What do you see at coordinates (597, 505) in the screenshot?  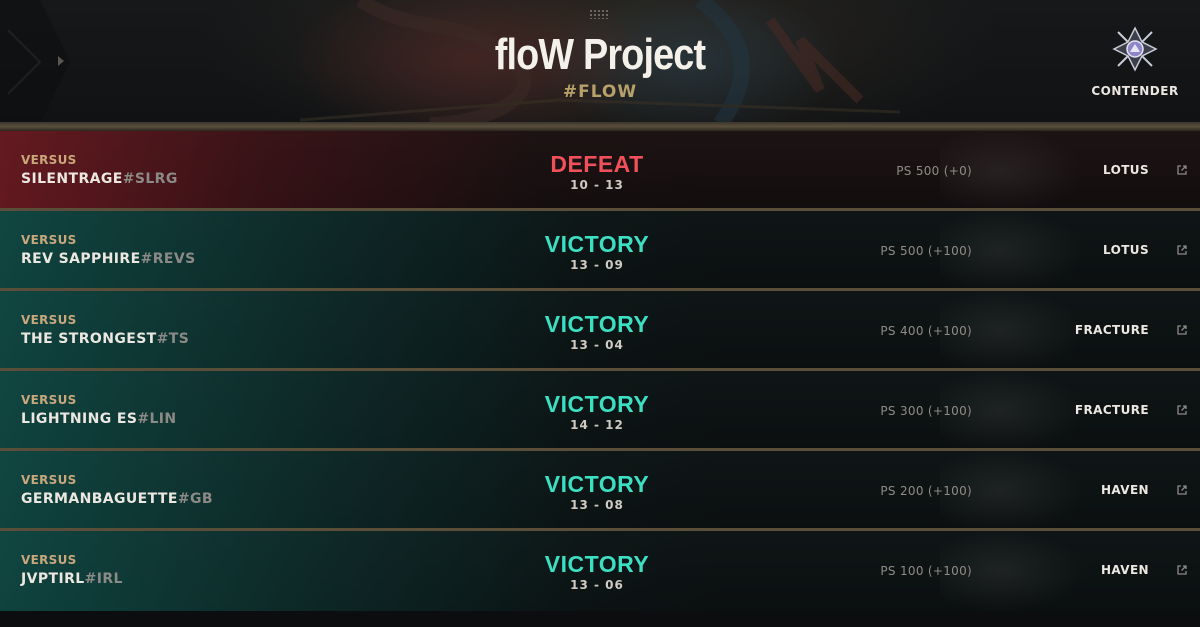 I see `match-score: 13 - 08` at bounding box center [597, 505].